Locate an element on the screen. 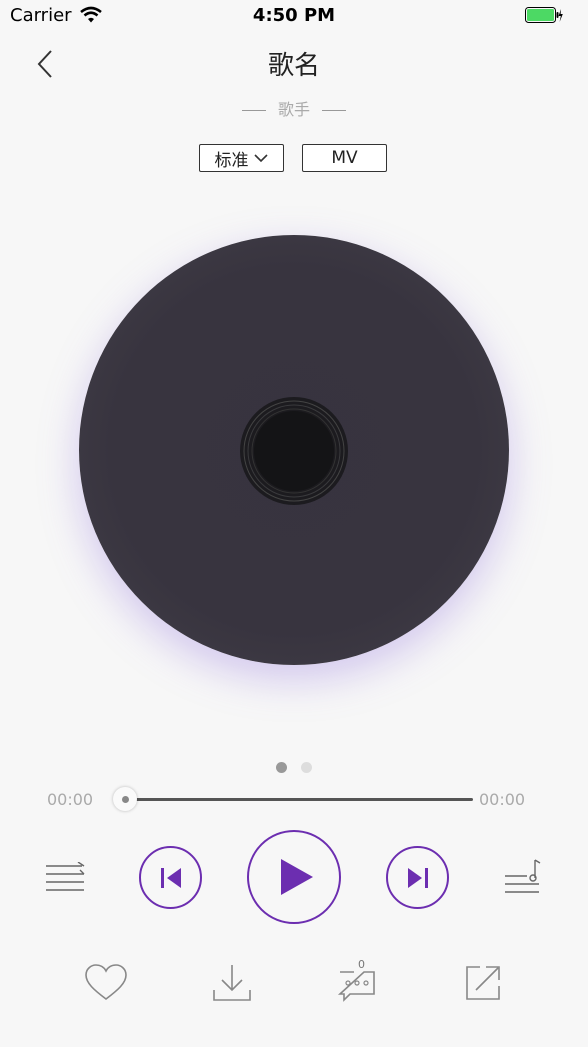 Image resolution: width=588 pixels, height=1047 pixels. progress-thumb is located at coordinates (125, 799).